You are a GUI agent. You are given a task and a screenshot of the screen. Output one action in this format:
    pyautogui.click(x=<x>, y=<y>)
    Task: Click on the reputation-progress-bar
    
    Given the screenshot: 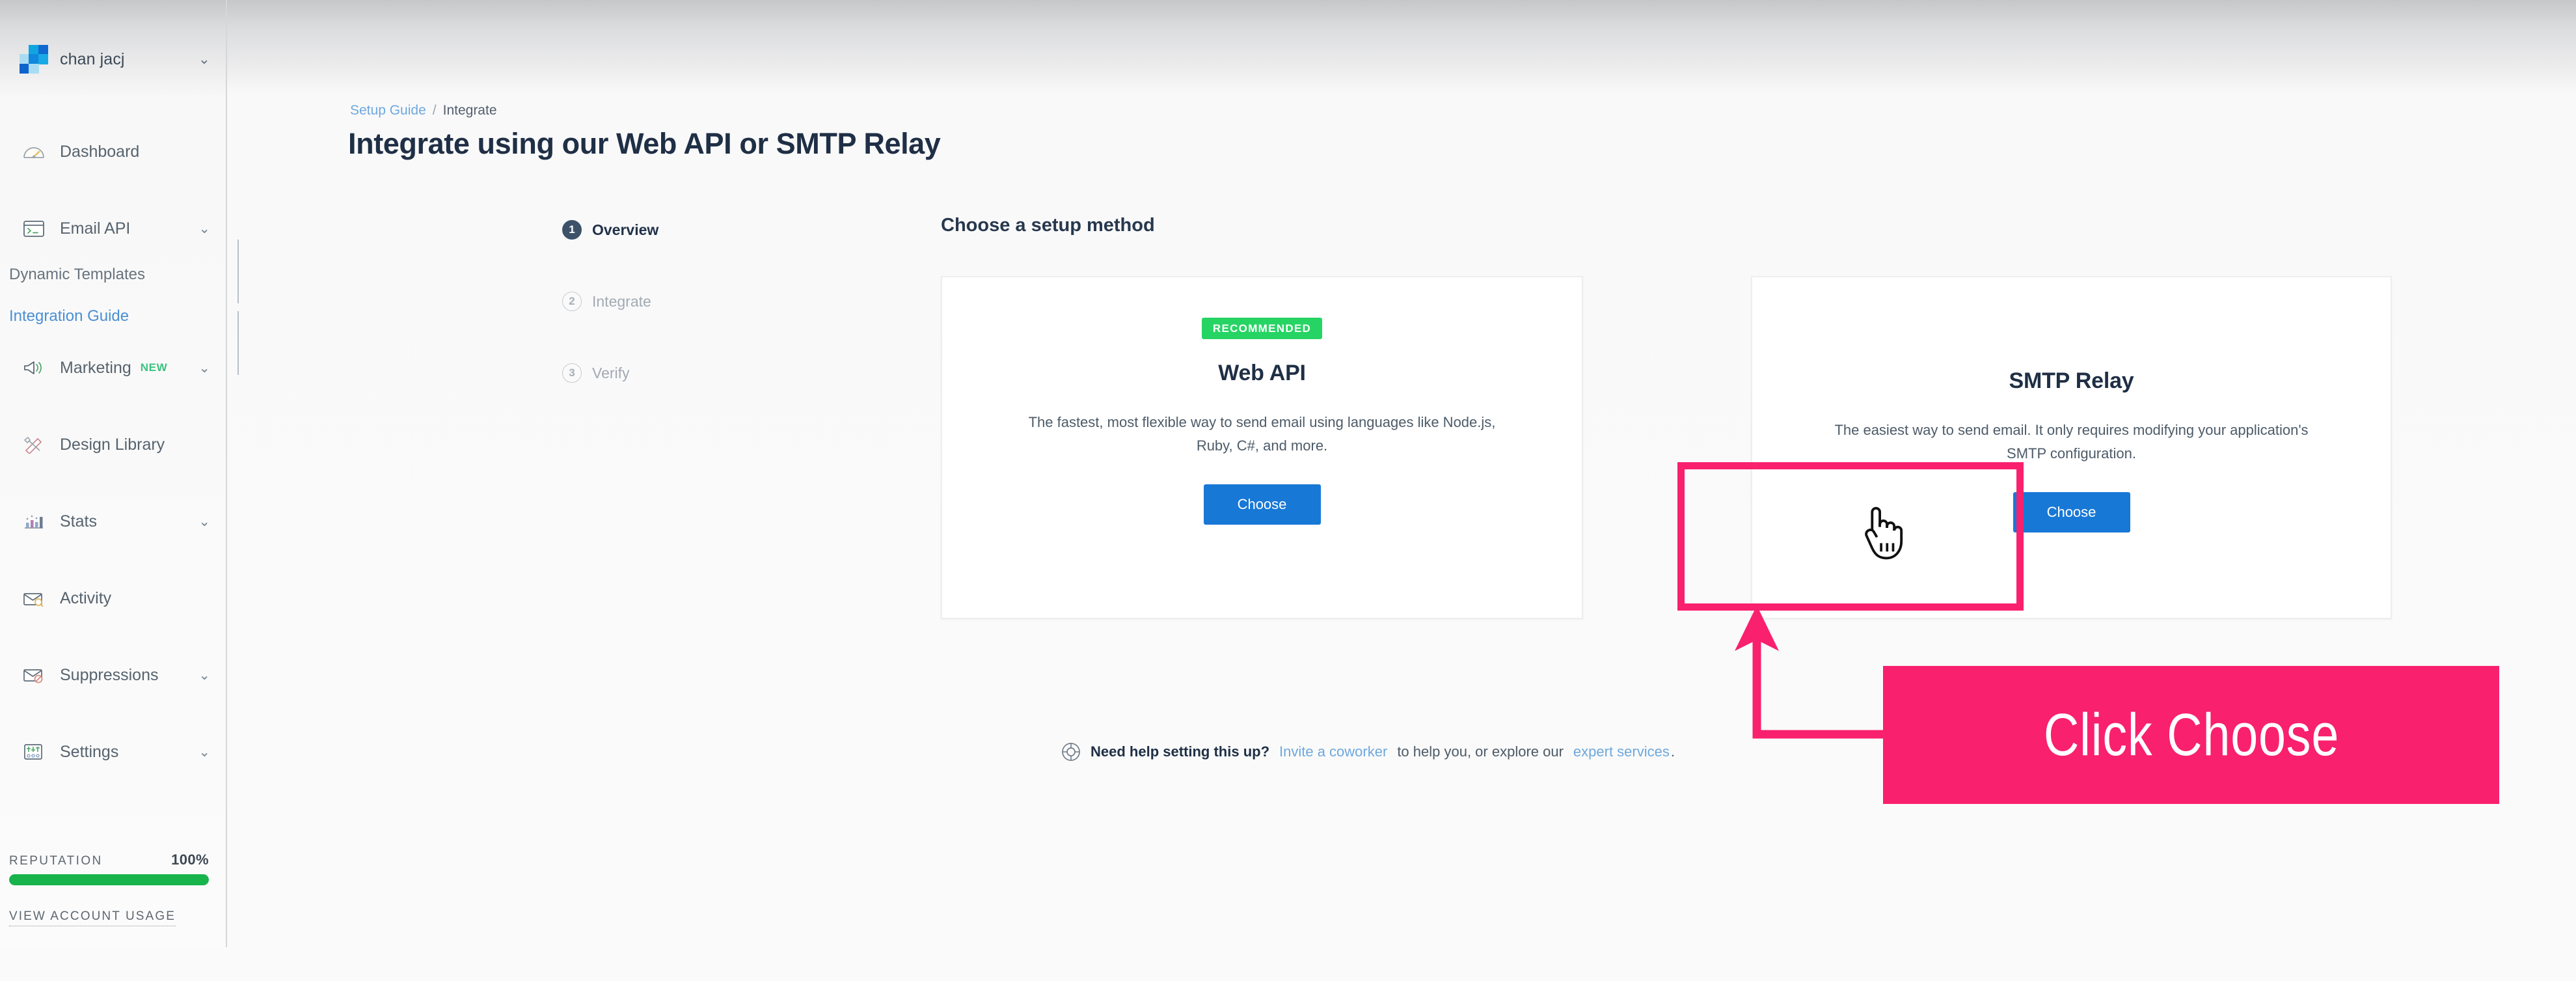 What is the action you would take?
    pyautogui.click(x=109, y=879)
    